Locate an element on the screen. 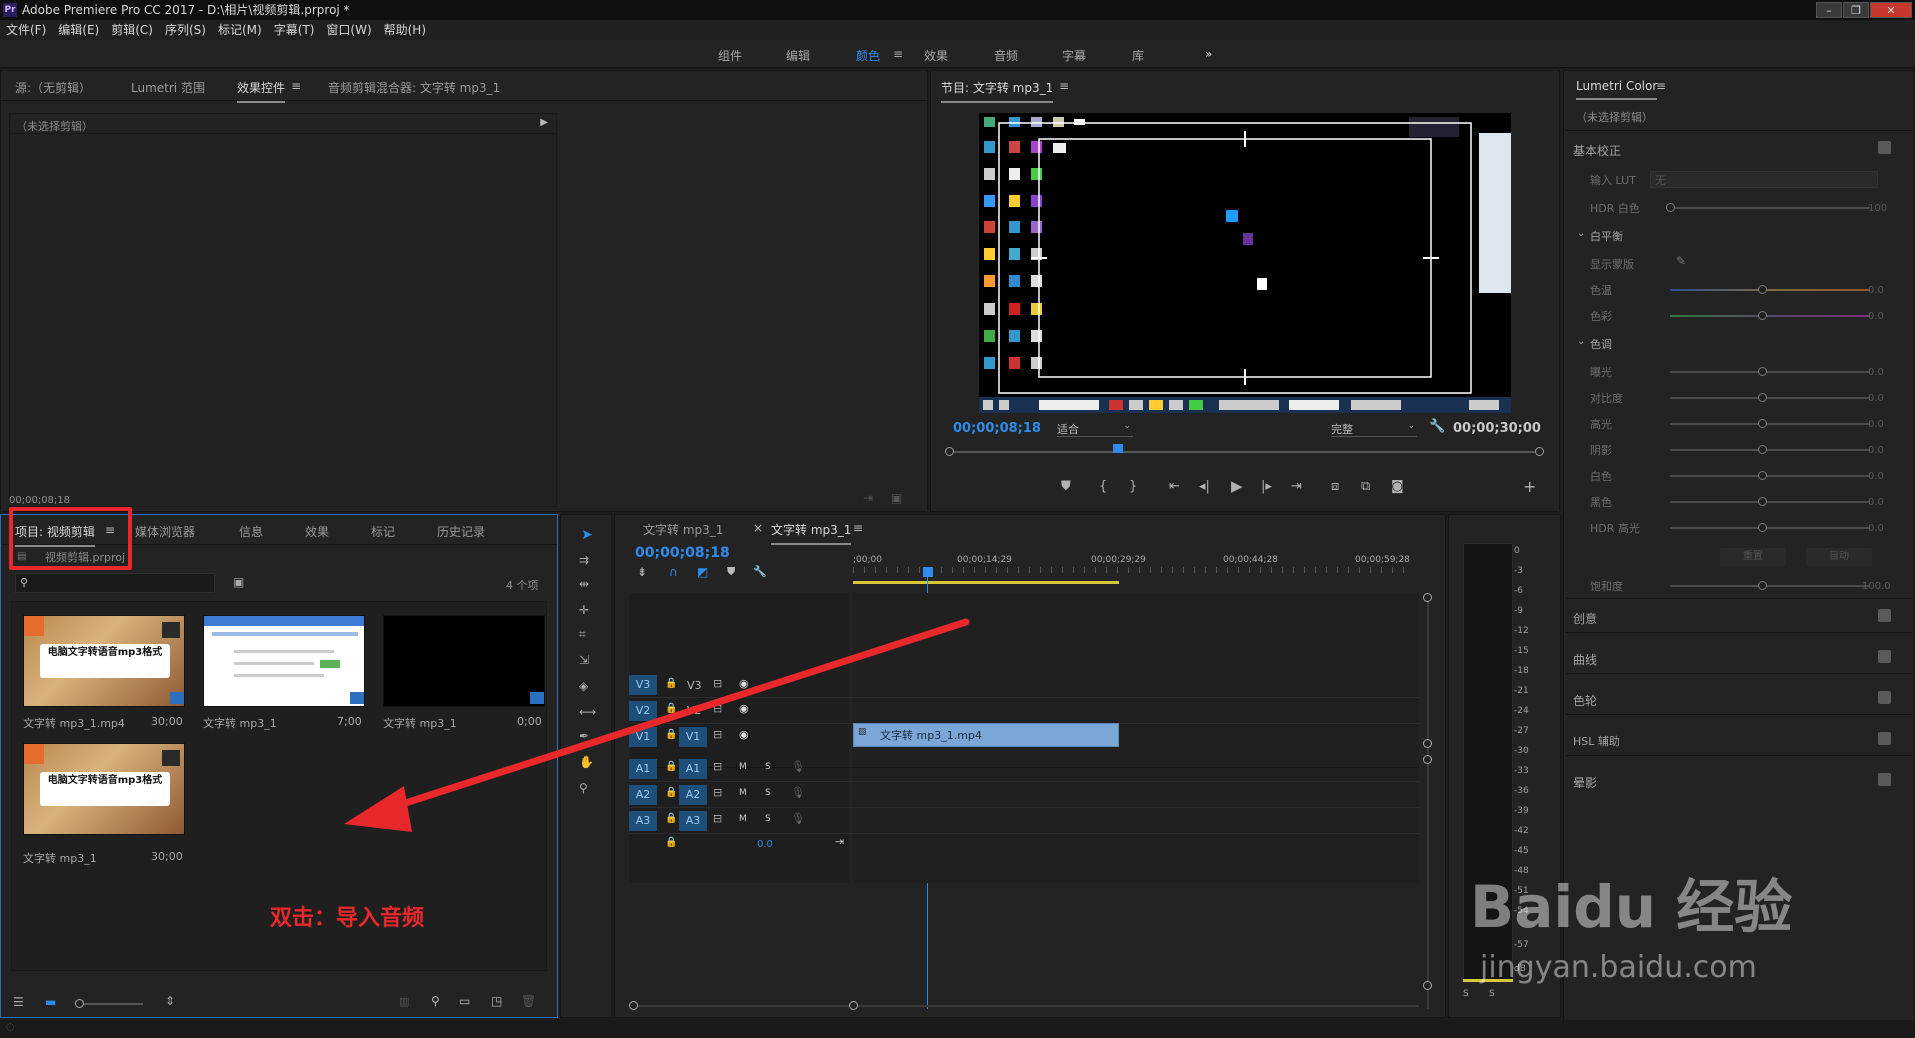 The height and width of the screenshot is (1038, 1915). annotation-text: 双击：导入音频 is located at coordinates (347, 918).